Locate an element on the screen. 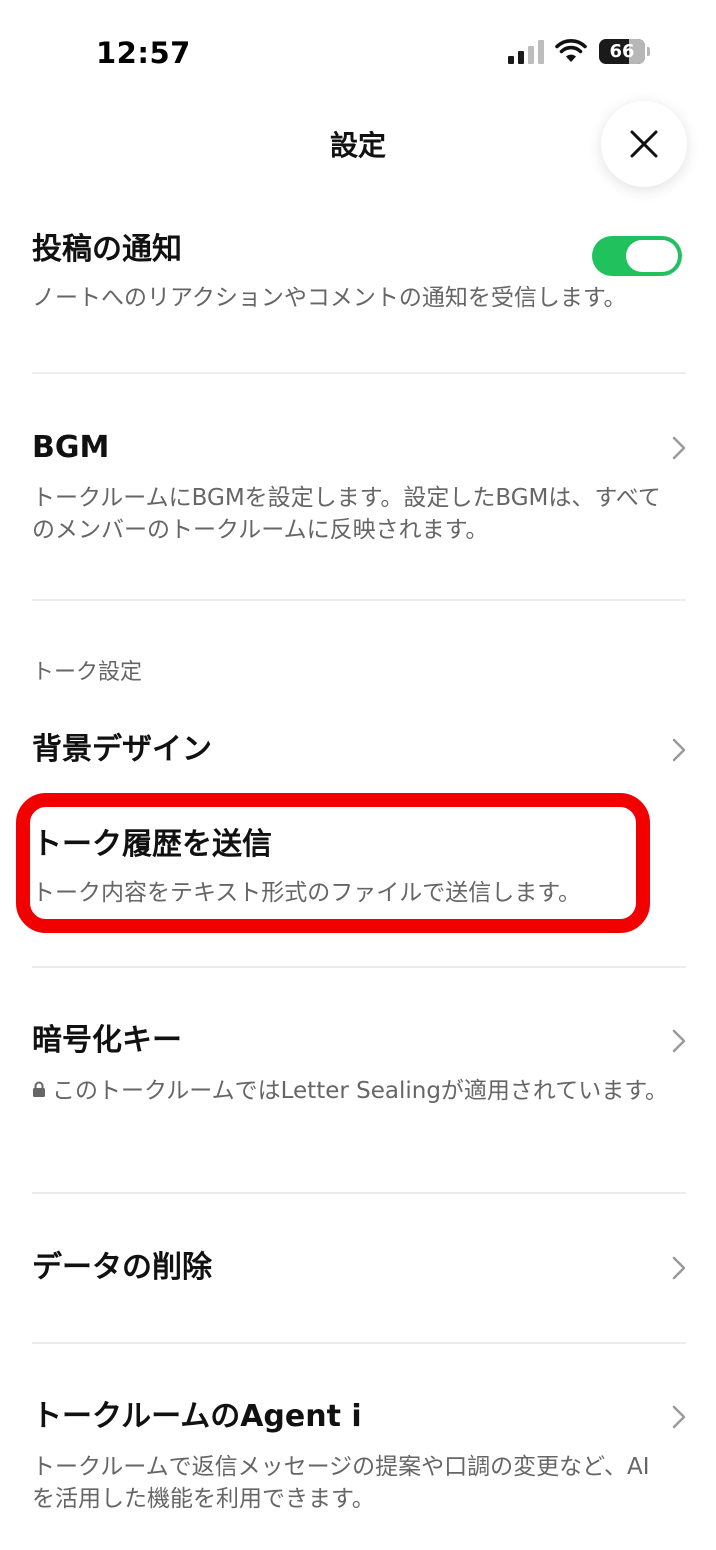  status-time: 12:57 is located at coordinates (143, 53).